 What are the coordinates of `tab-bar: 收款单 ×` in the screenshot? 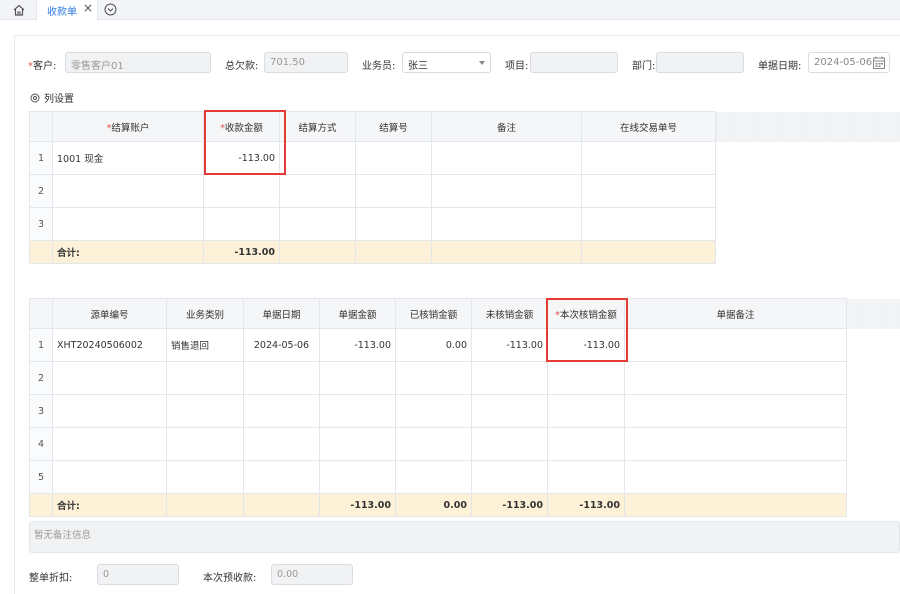 It's located at (450, 10).